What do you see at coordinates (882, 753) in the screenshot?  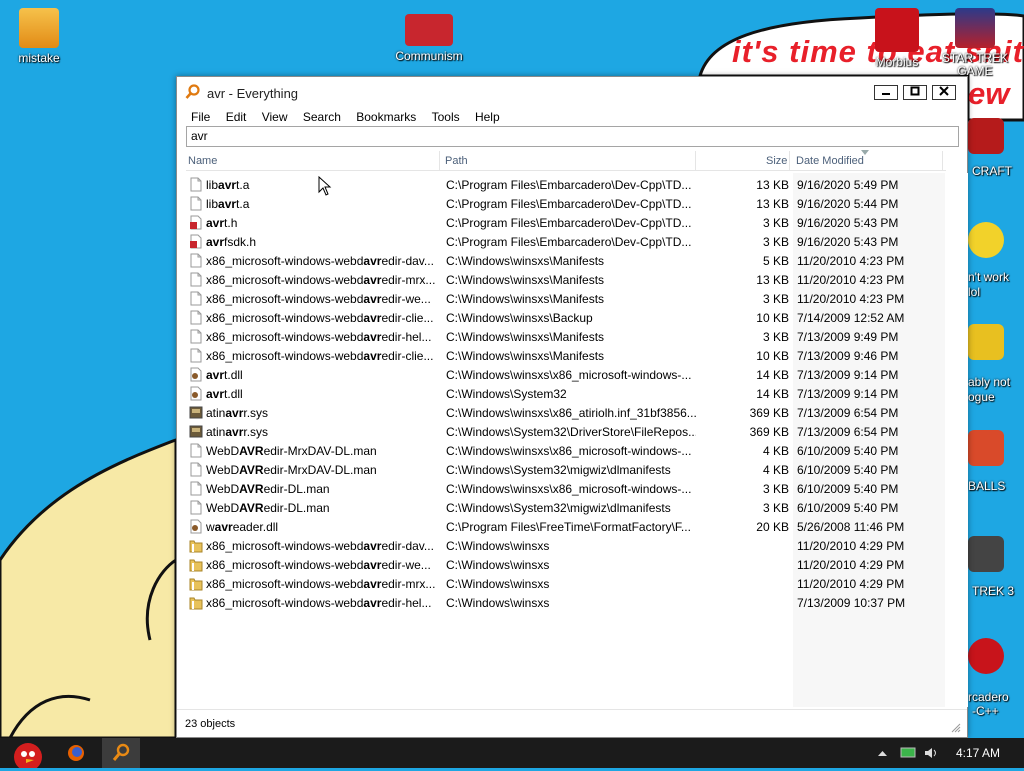 I see `show-hidden-icons-icon` at bounding box center [882, 753].